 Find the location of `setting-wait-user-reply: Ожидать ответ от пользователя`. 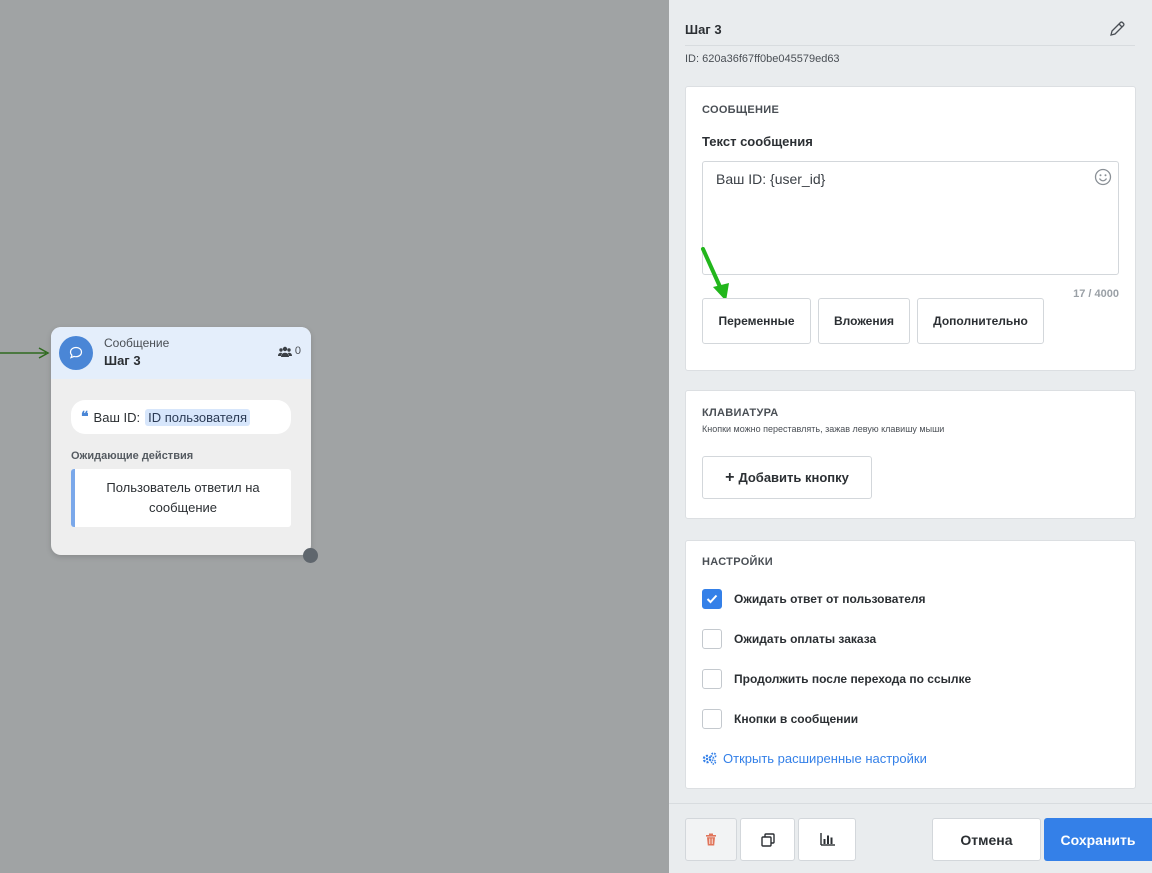

setting-wait-user-reply: Ожидать ответ от пользователя is located at coordinates (814, 599).